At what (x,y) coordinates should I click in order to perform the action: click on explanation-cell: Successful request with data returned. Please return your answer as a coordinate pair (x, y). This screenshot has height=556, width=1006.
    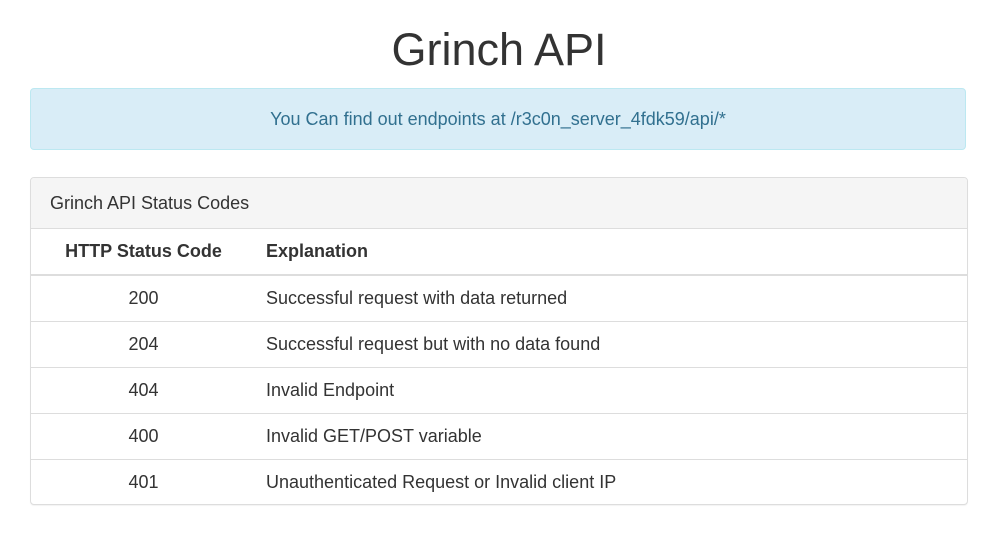
    Looking at the image, I should click on (417, 297).